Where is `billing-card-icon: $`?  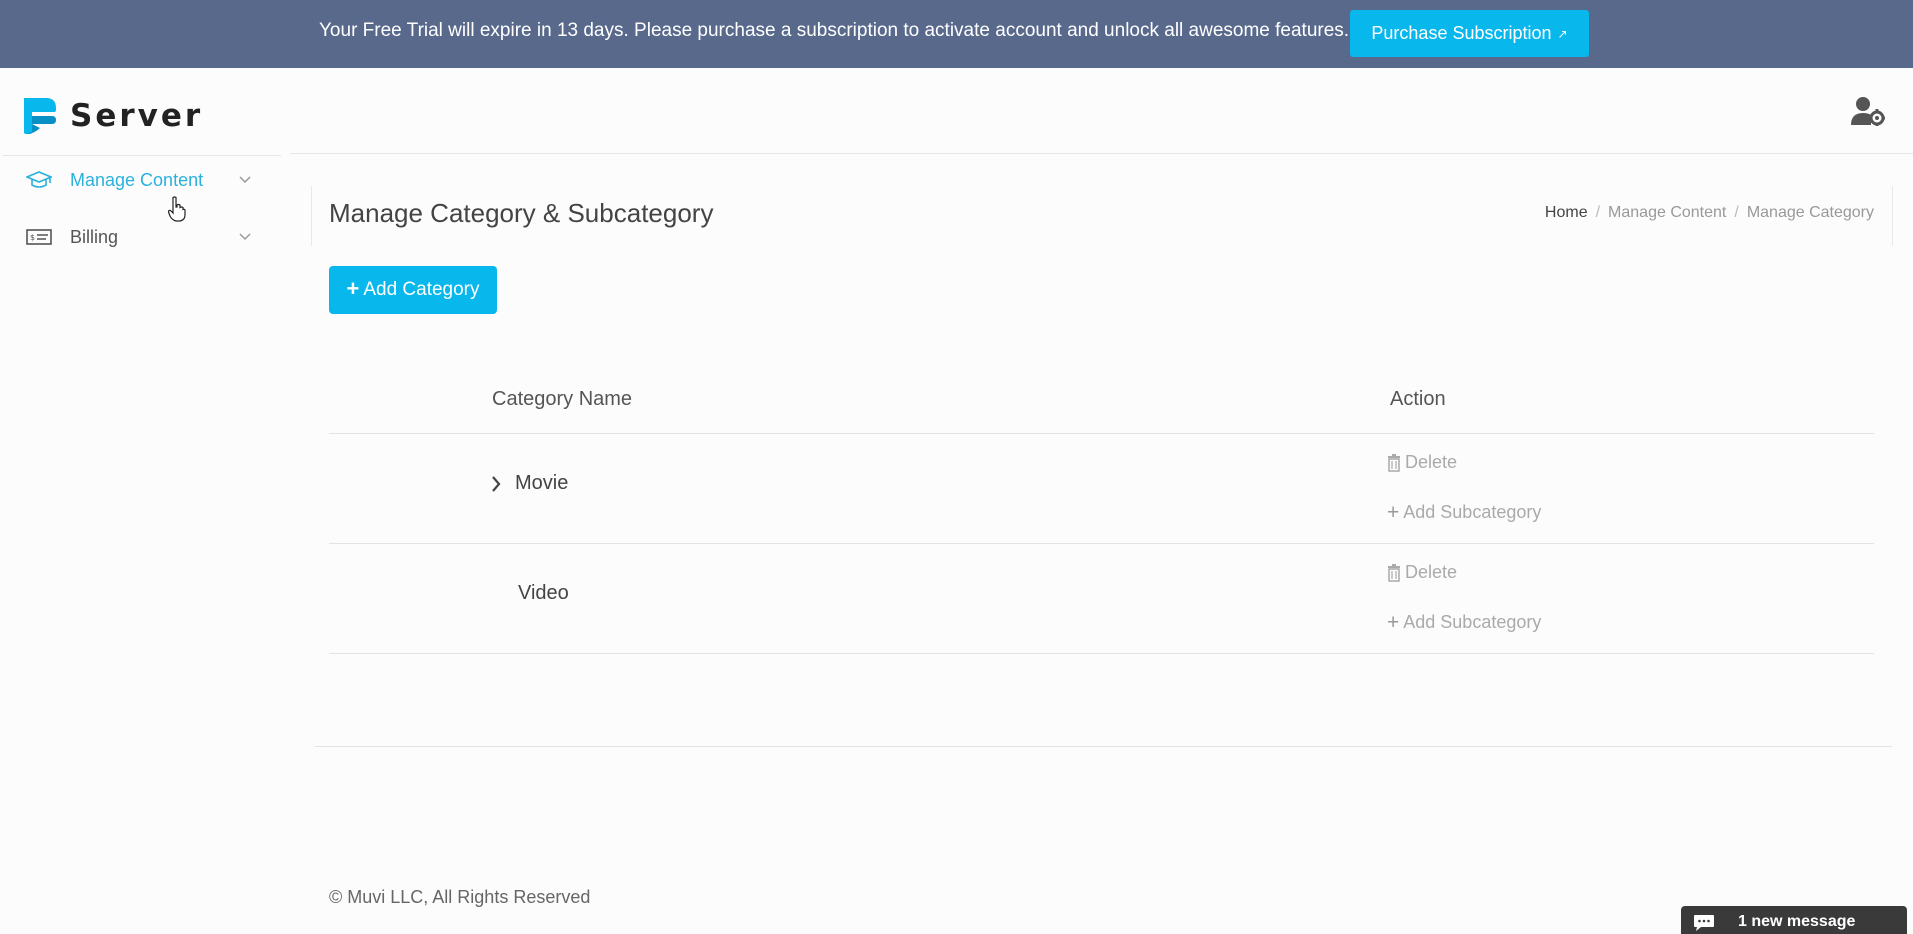
billing-card-icon: $ is located at coordinates (39, 237).